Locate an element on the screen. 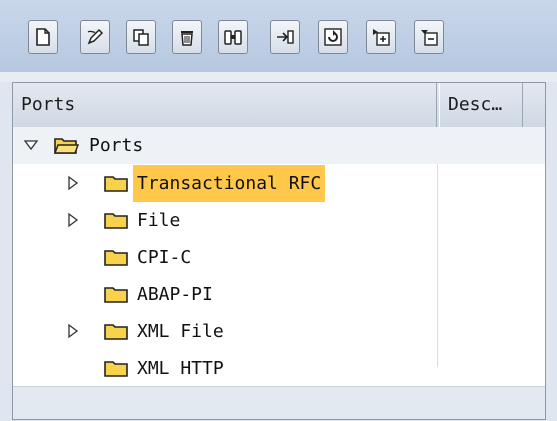  refresh-icon is located at coordinates (333, 37).